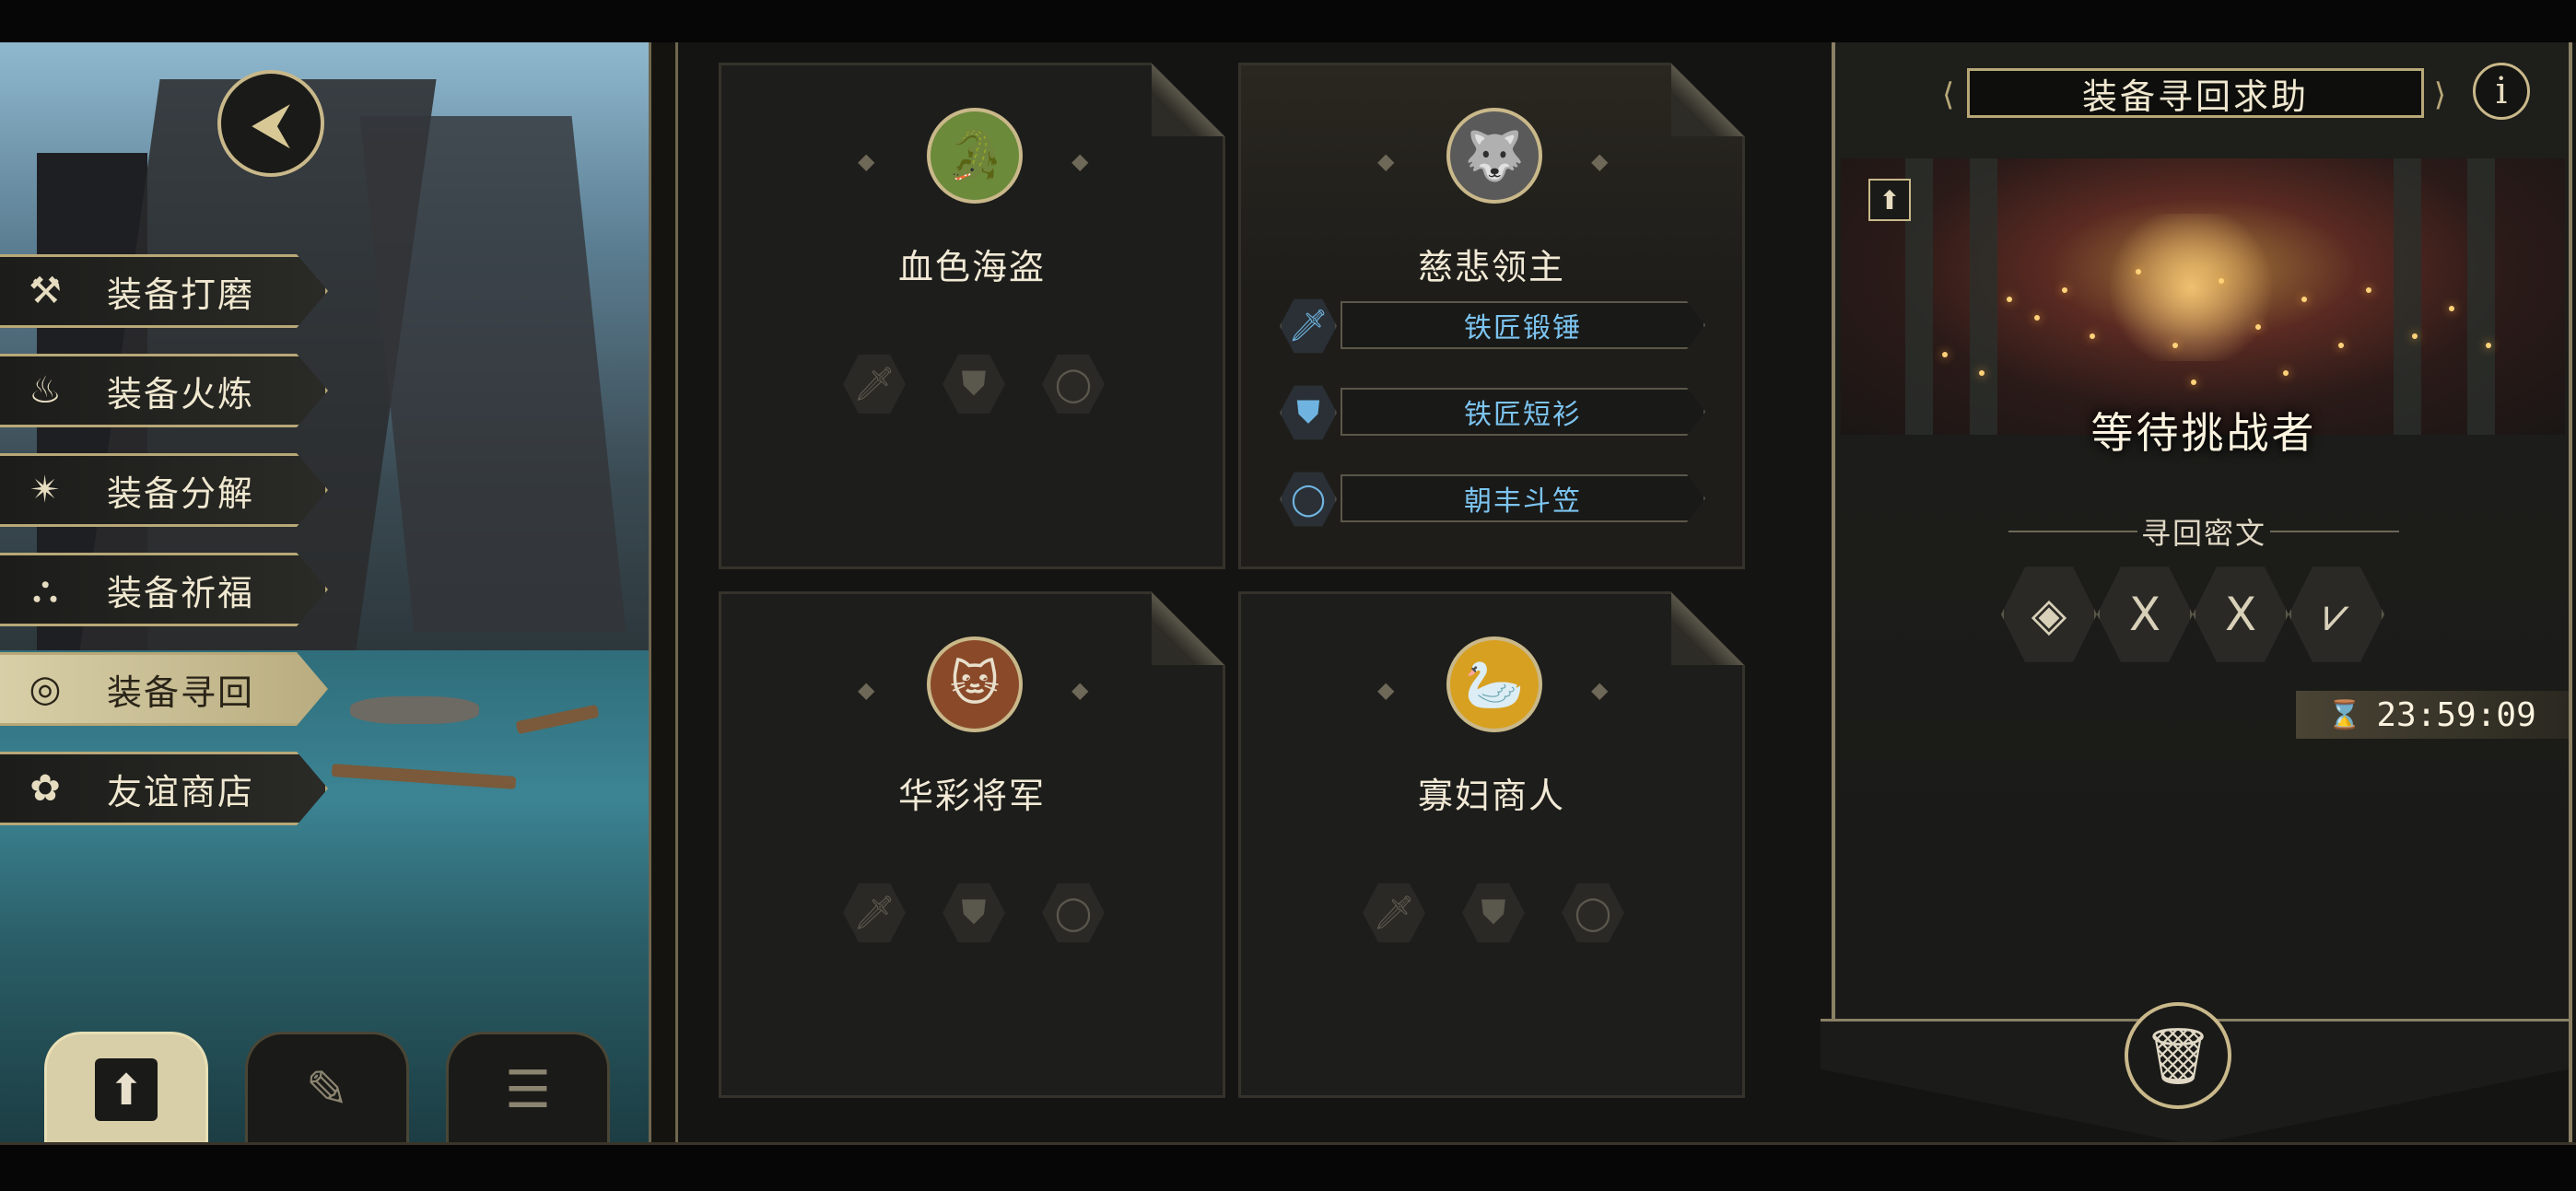 This screenshot has height=1191, width=2576. I want to click on equipment-item-row: ⛊ 铁匠短衫, so click(1492, 413).